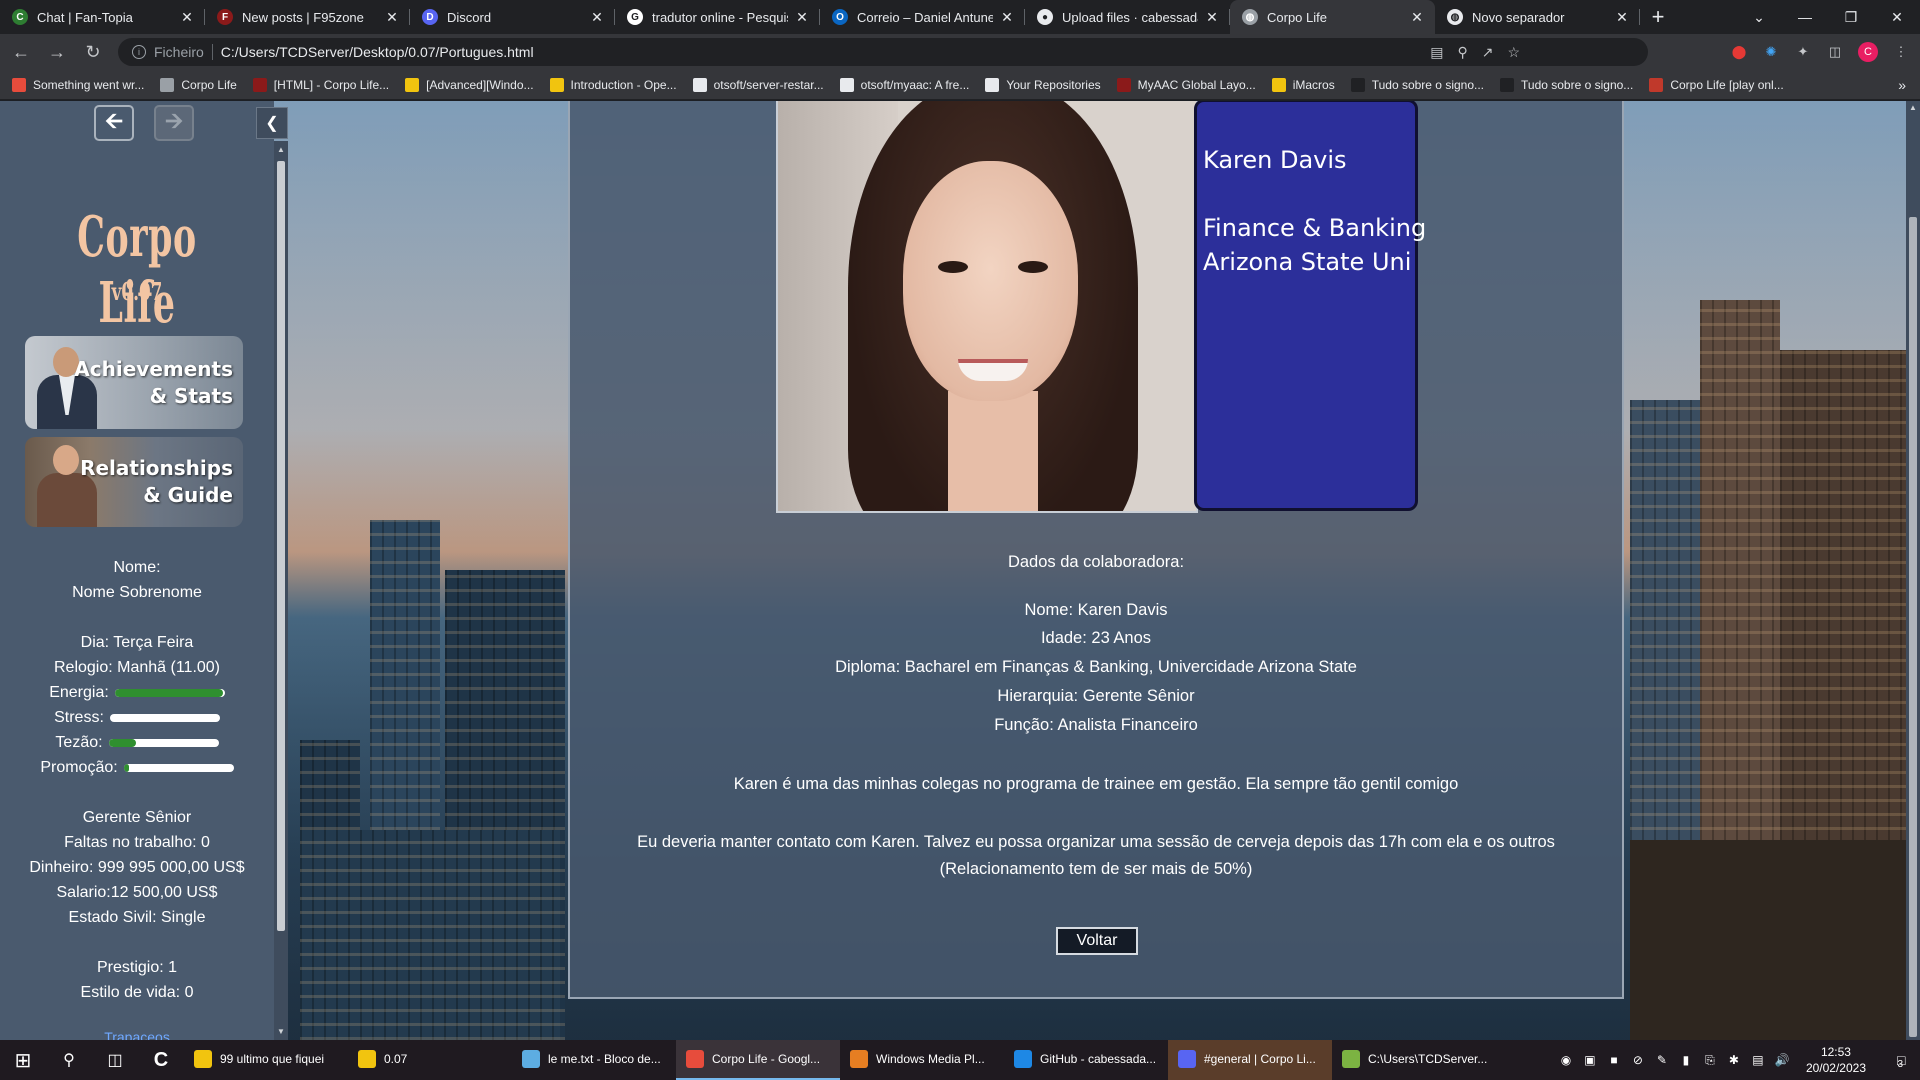  I want to click on extension-blue-icon: ✺, so click(1771, 52).